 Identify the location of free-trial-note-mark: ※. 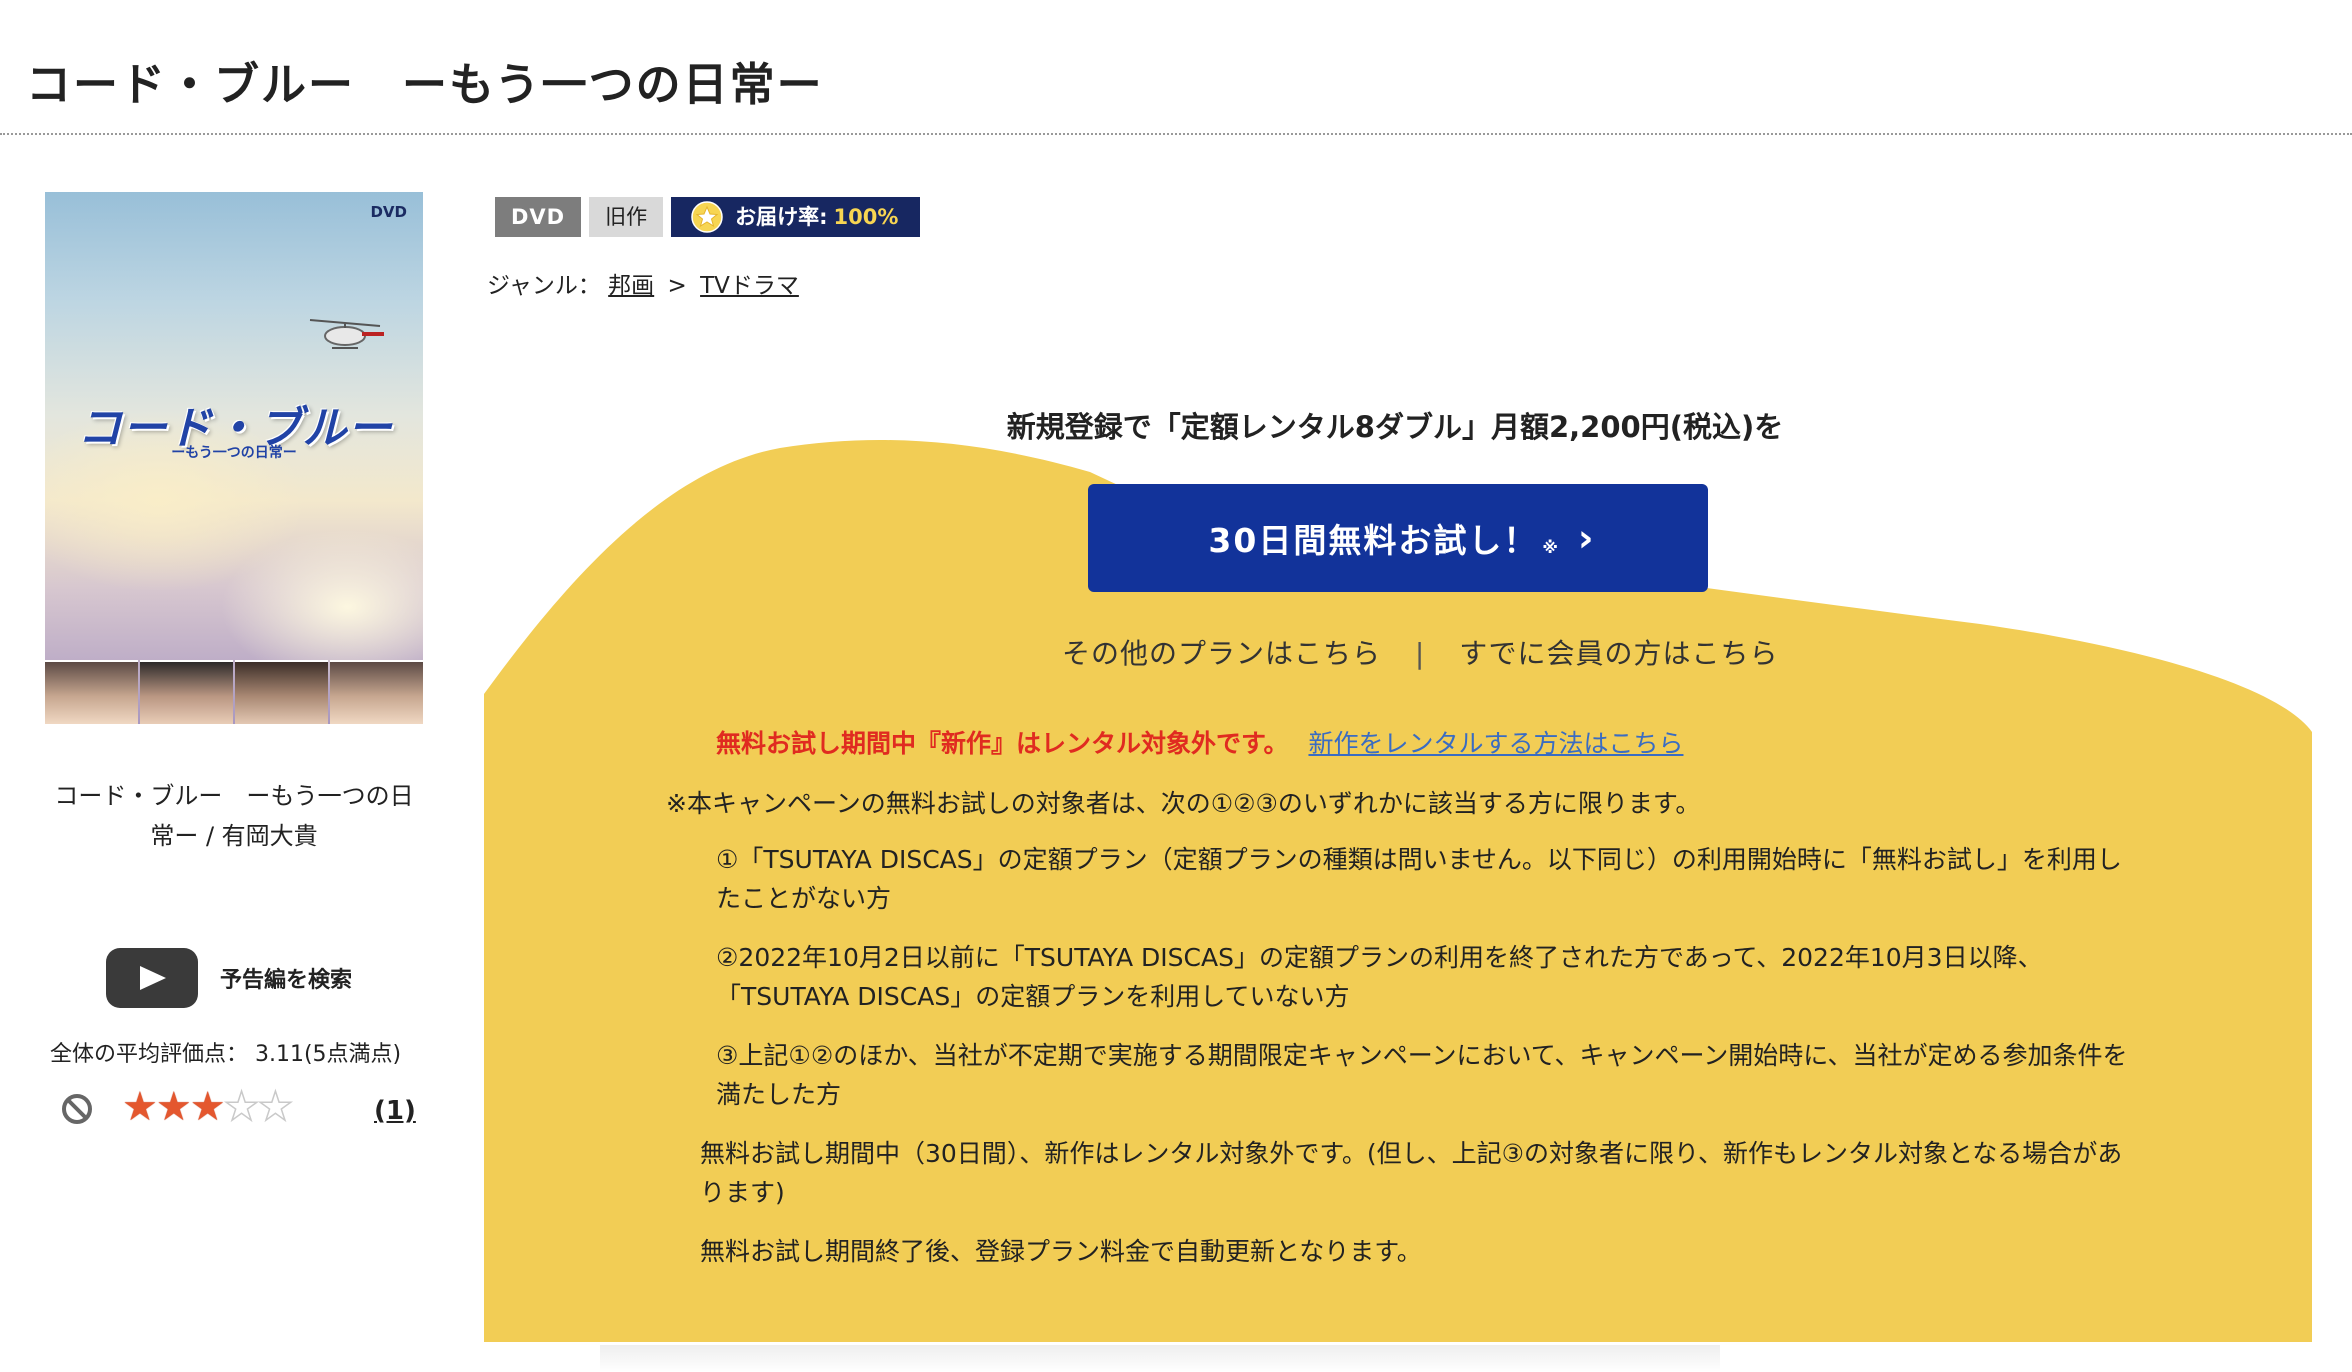
(1551, 547).